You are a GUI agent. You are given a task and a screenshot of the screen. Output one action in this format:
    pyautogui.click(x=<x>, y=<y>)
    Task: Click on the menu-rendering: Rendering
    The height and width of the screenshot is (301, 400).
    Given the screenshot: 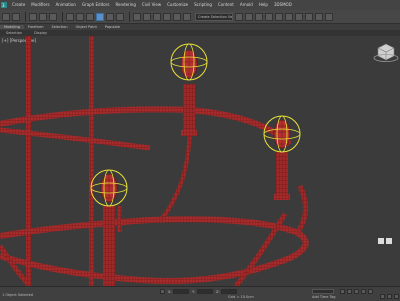 What is the action you would take?
    pyautogui.click(x=125, y=5)
    